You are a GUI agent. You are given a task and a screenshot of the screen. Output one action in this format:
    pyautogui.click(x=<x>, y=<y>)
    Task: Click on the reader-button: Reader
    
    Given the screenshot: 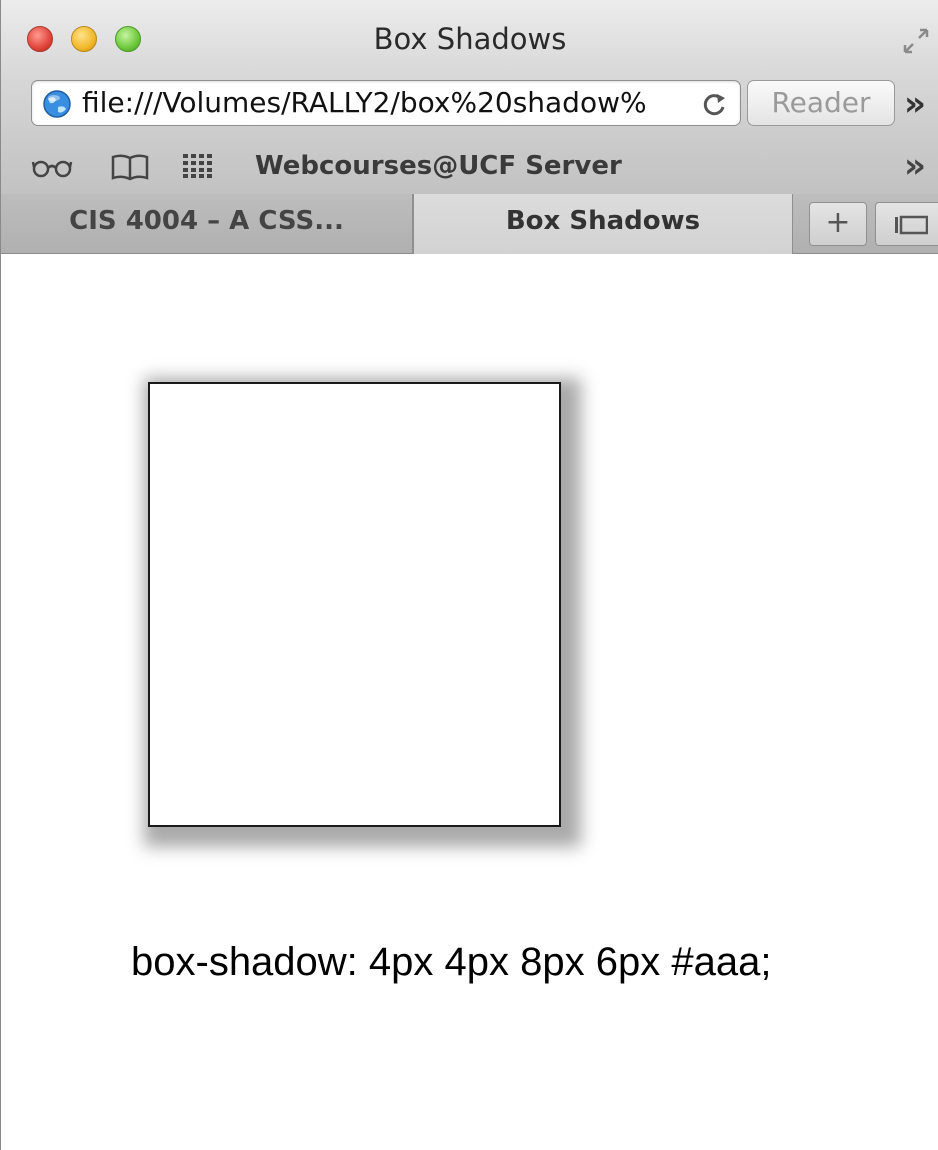 What is the action you would take?
    pyautogui.click(x=821, y=103)
    